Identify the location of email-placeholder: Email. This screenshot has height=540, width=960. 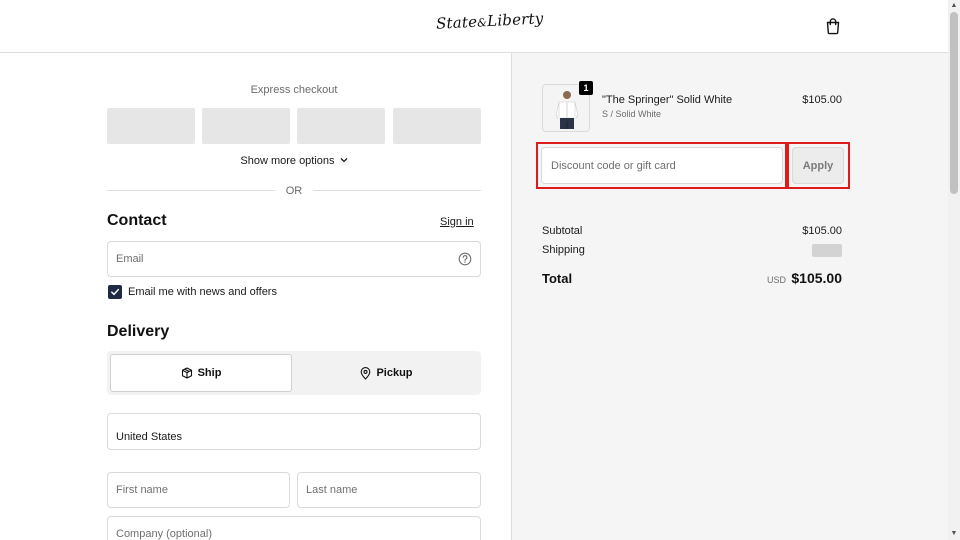
(130, 259).